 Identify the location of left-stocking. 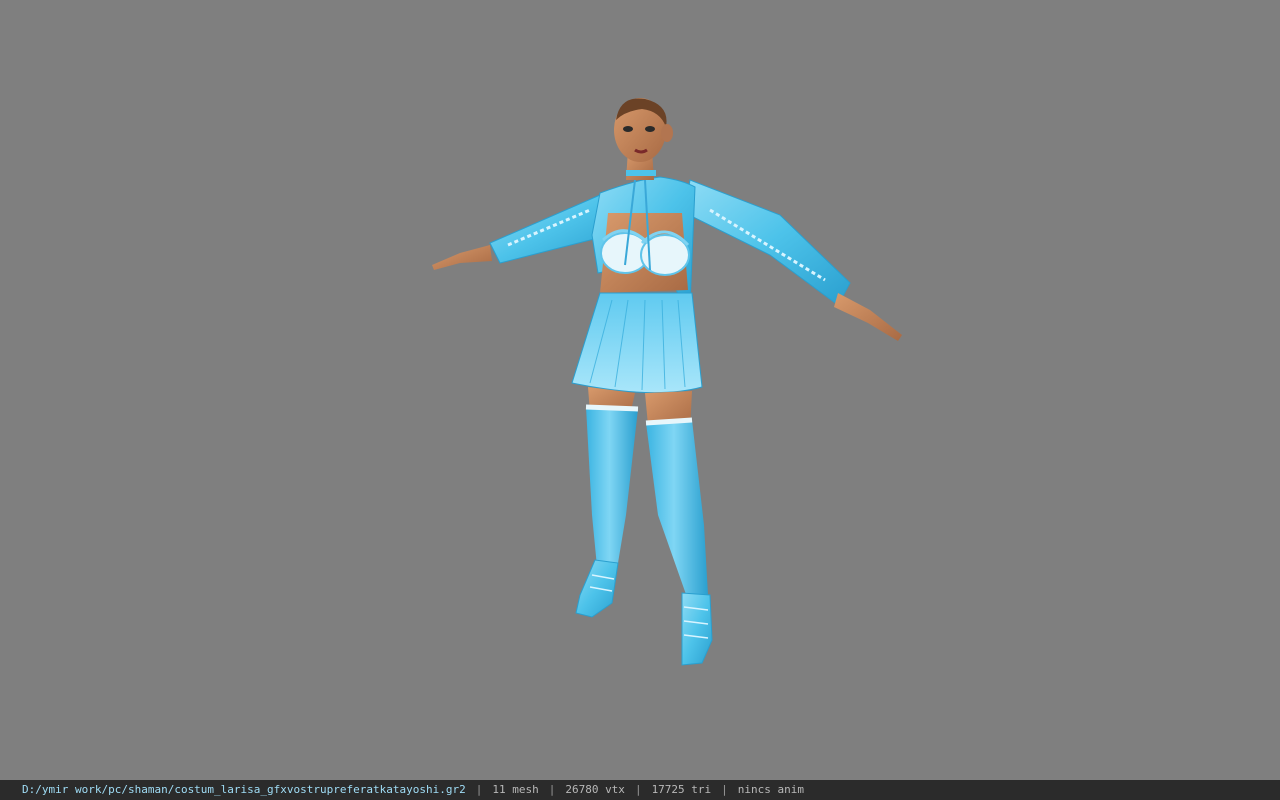
(612, 492).